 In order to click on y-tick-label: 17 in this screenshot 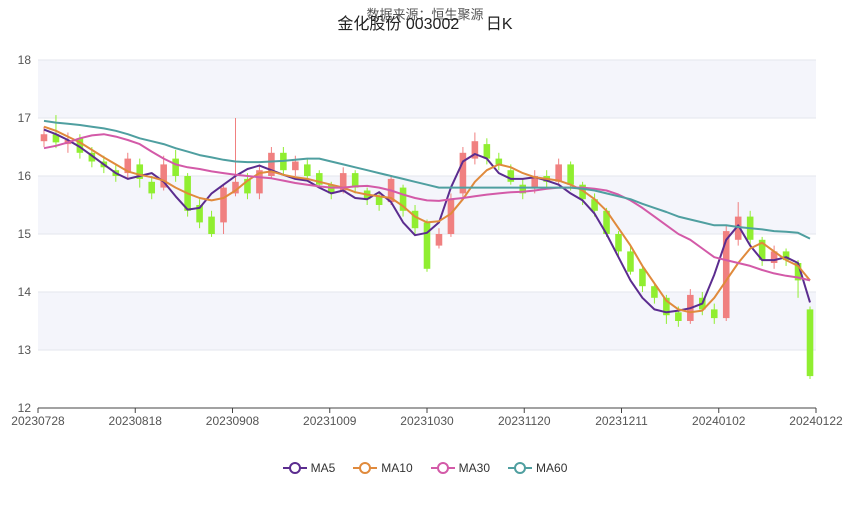, I will do `click(25, 118)`.